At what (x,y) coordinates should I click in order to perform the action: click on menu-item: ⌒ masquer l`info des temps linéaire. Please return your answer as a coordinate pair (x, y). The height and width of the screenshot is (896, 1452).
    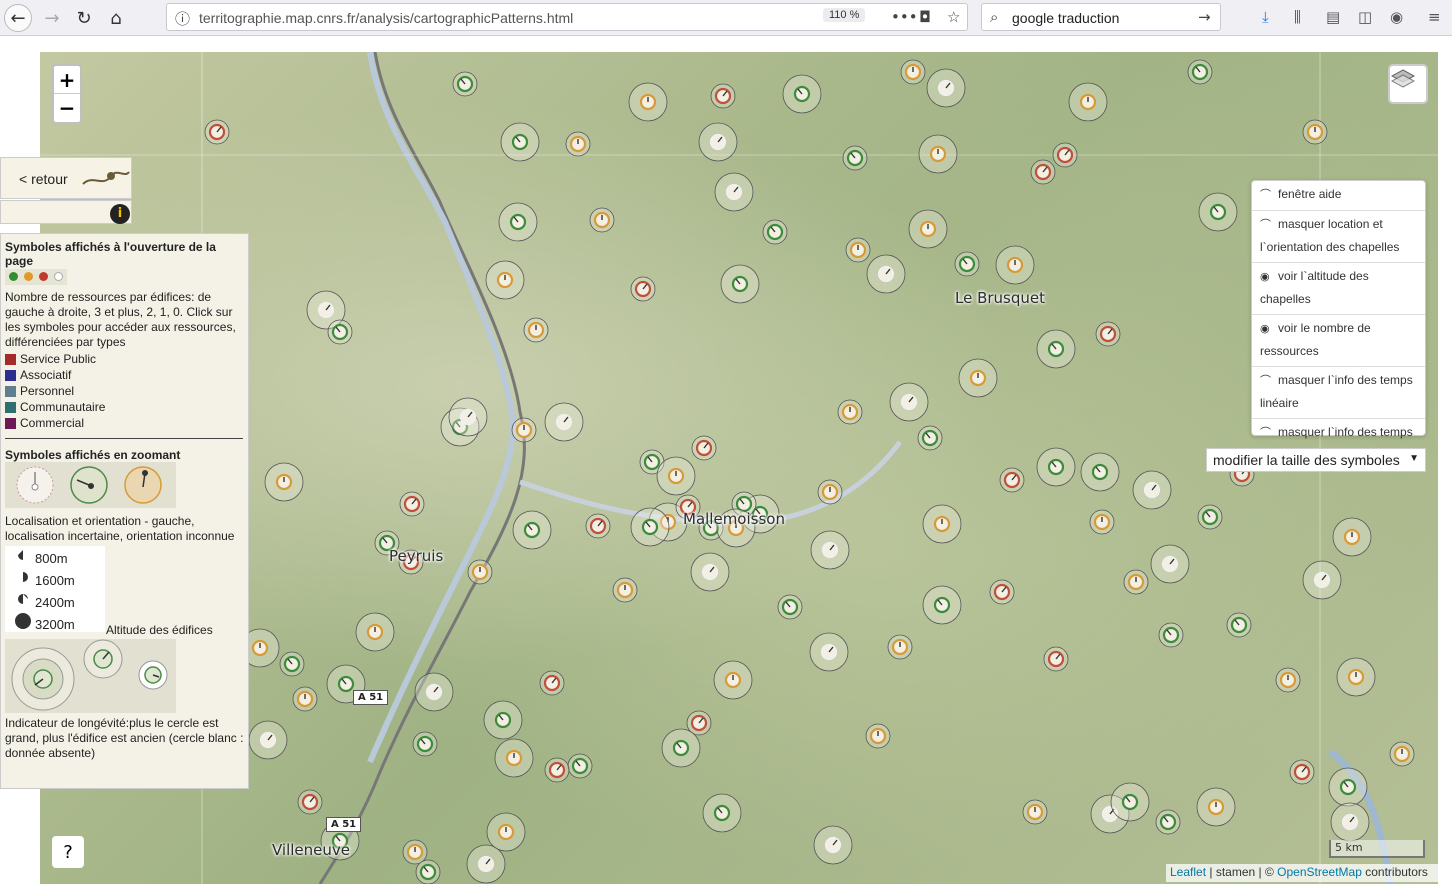
    Looking at the image, I should click on (1338, 393).